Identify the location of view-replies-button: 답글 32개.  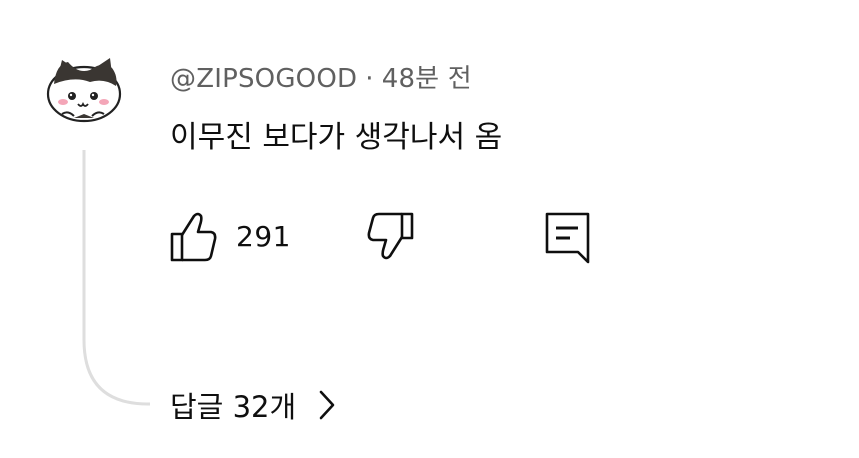
(253, 405).